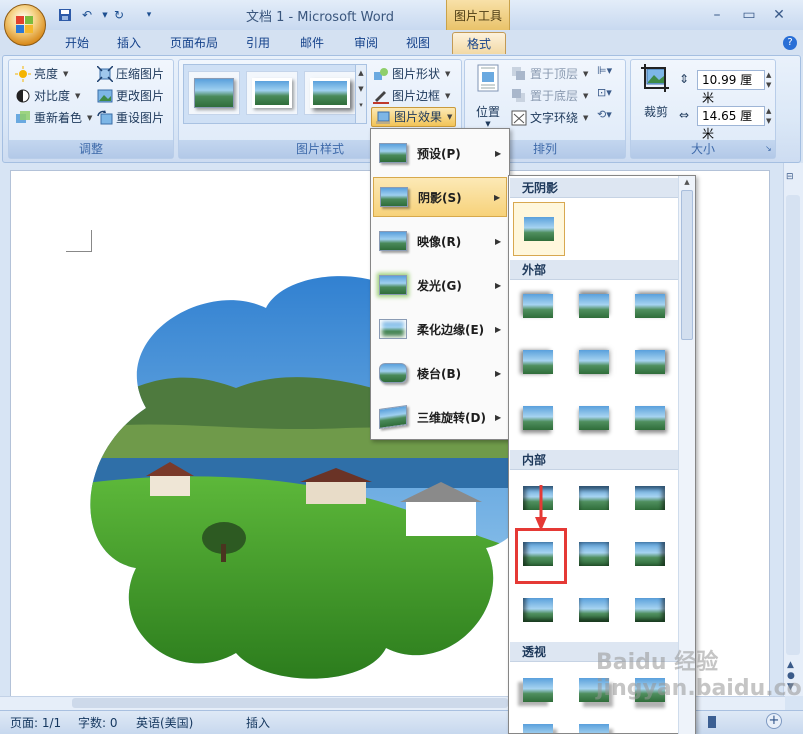  Describe the element at coordinates (35, 722) in the screenshot. I see `status-page: 页面: 1/1` at that location.